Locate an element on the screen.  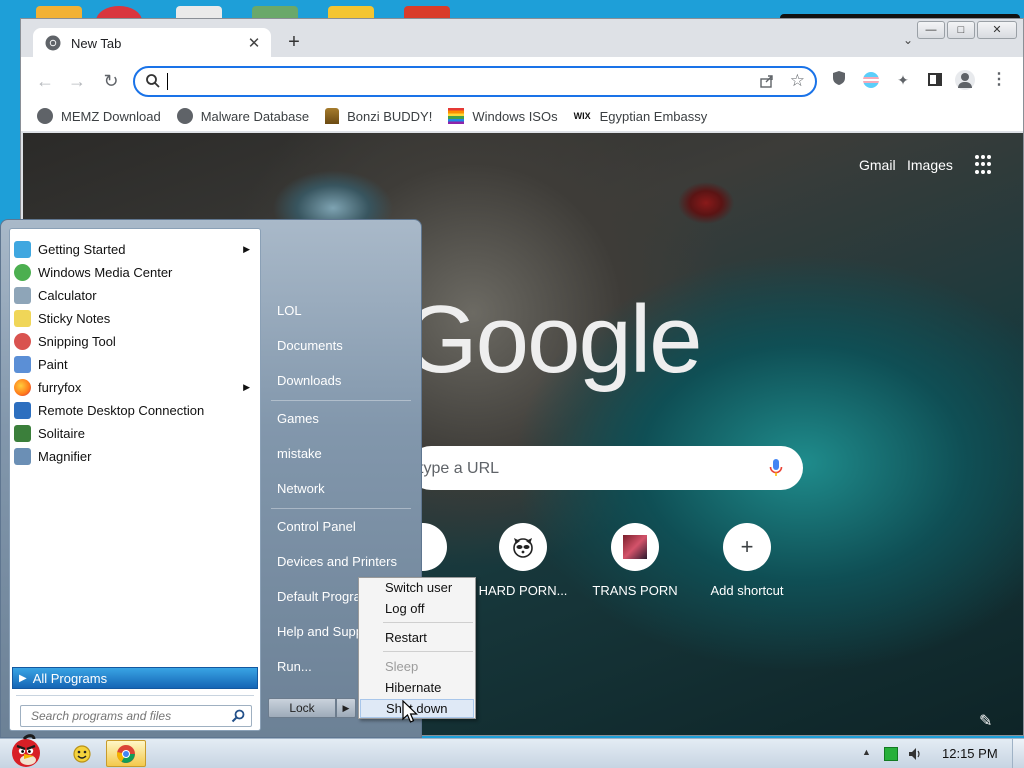
system-clock: 12:15 PM is located at coordinates (970, 753).